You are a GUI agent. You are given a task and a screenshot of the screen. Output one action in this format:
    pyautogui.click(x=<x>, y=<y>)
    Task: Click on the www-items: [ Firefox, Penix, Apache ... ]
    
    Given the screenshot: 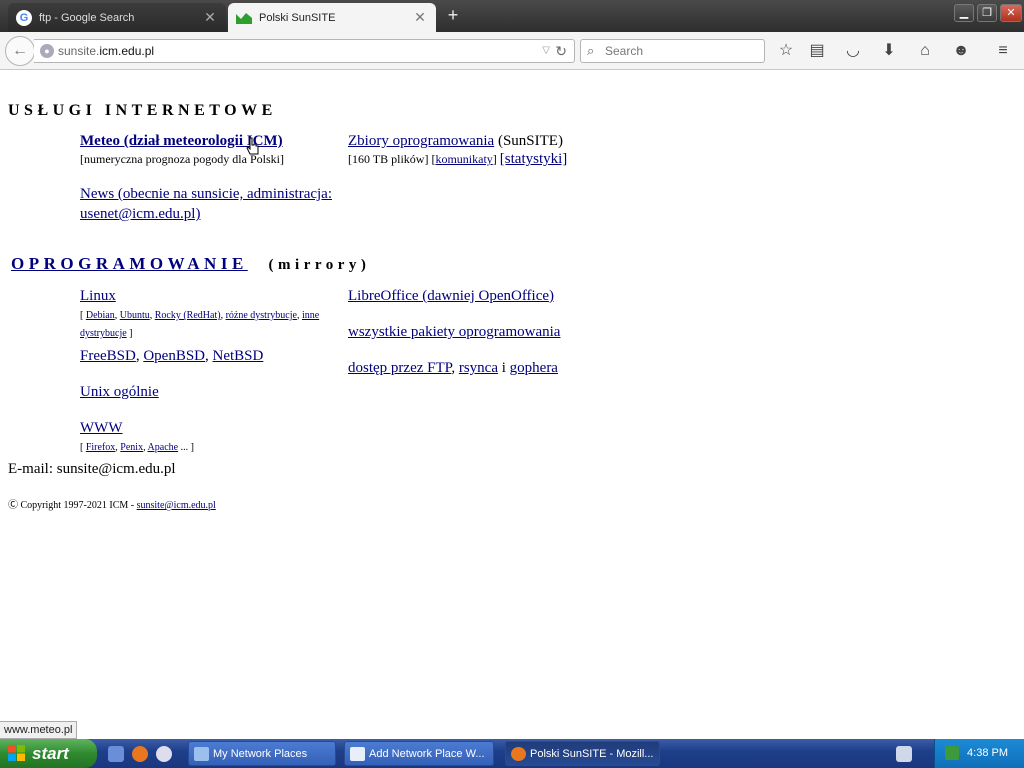 What is the action you would take?
    pyautogui.click(x=137, y=447)
    